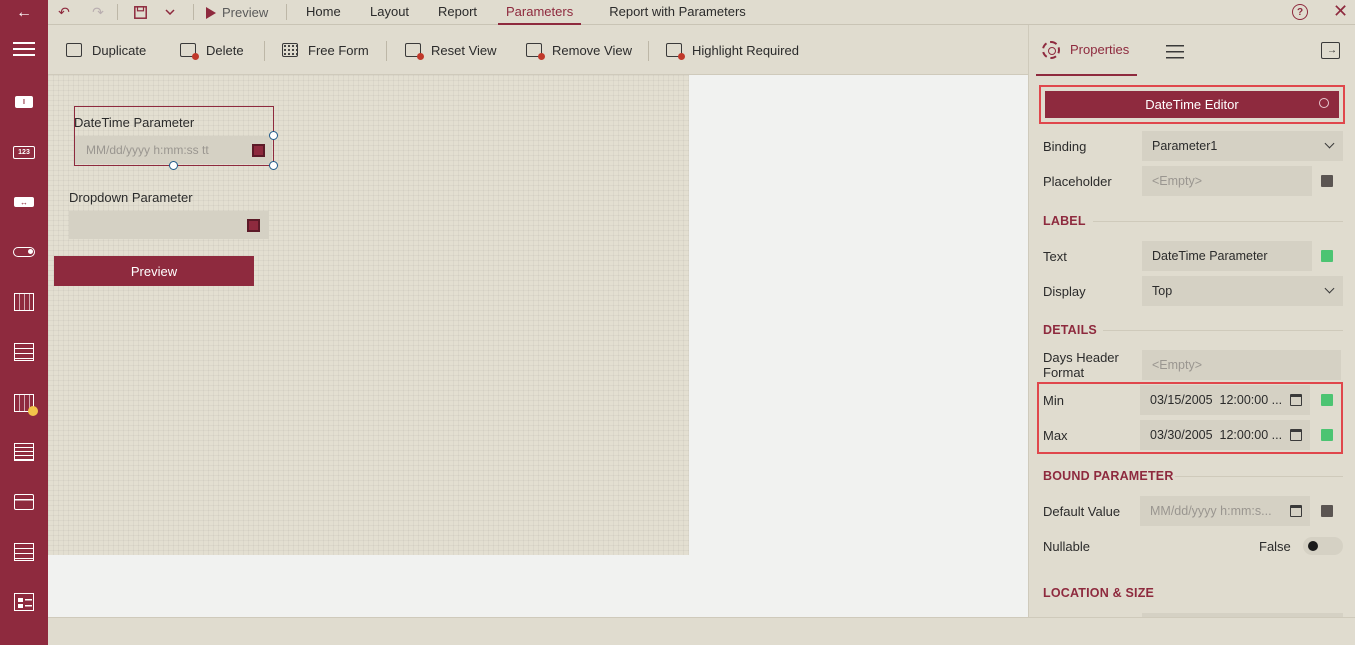 This screenshot has height=645, width=1355. I want to click on menu-report: Report, so click(457, 12).